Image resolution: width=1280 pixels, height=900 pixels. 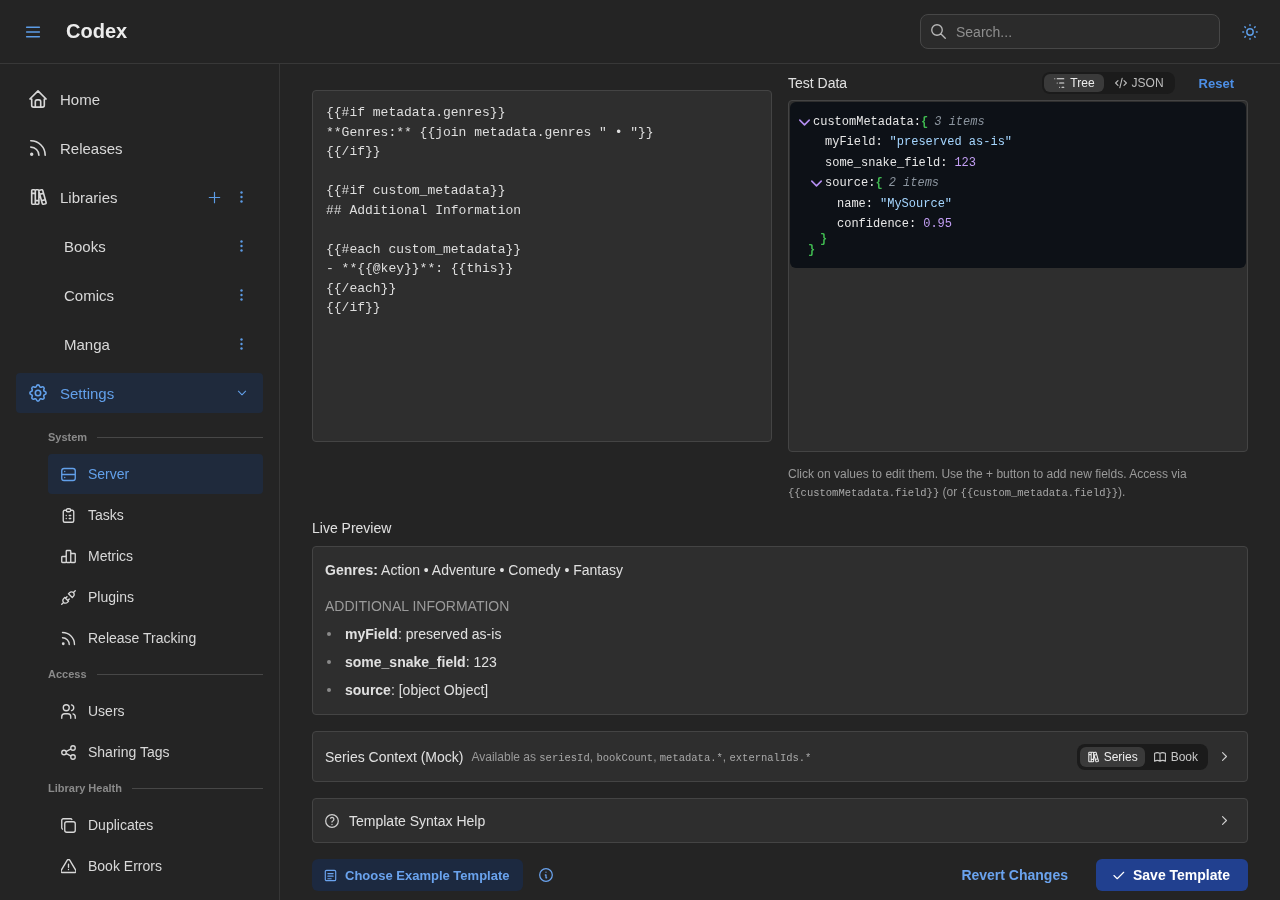 What do you see at coordinates (1172, 875) in the screenshot?
I see `save-button: Save Template` at bounding box center [1172, 875].